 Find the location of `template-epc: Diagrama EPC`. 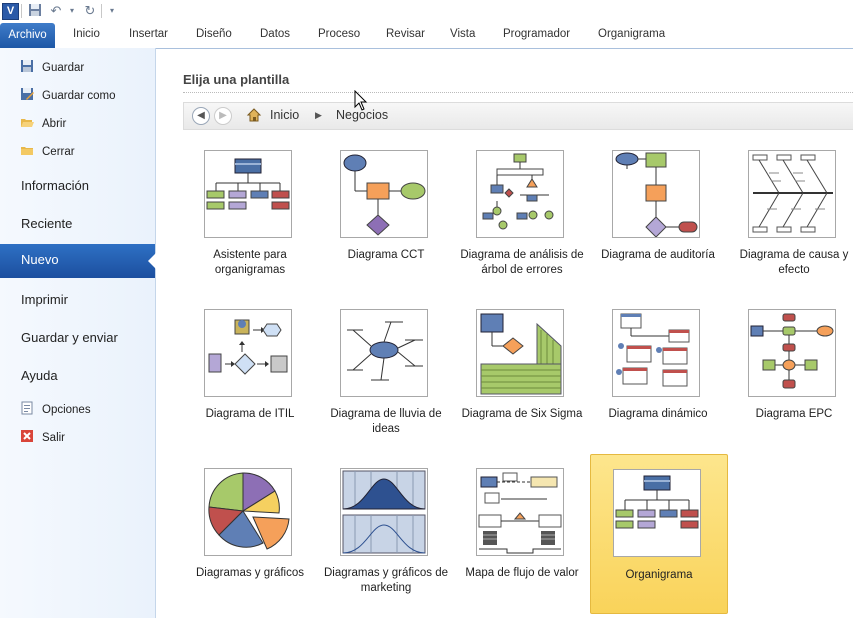

template-epc: Diagrama EPC is located at coordinates (789, 389).